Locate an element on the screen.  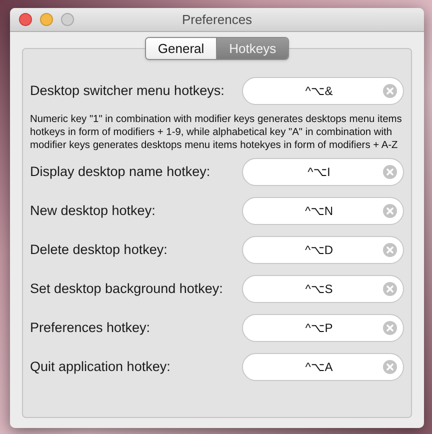
hotkey-field: ^⌥P is located at coordinates (323, 328).